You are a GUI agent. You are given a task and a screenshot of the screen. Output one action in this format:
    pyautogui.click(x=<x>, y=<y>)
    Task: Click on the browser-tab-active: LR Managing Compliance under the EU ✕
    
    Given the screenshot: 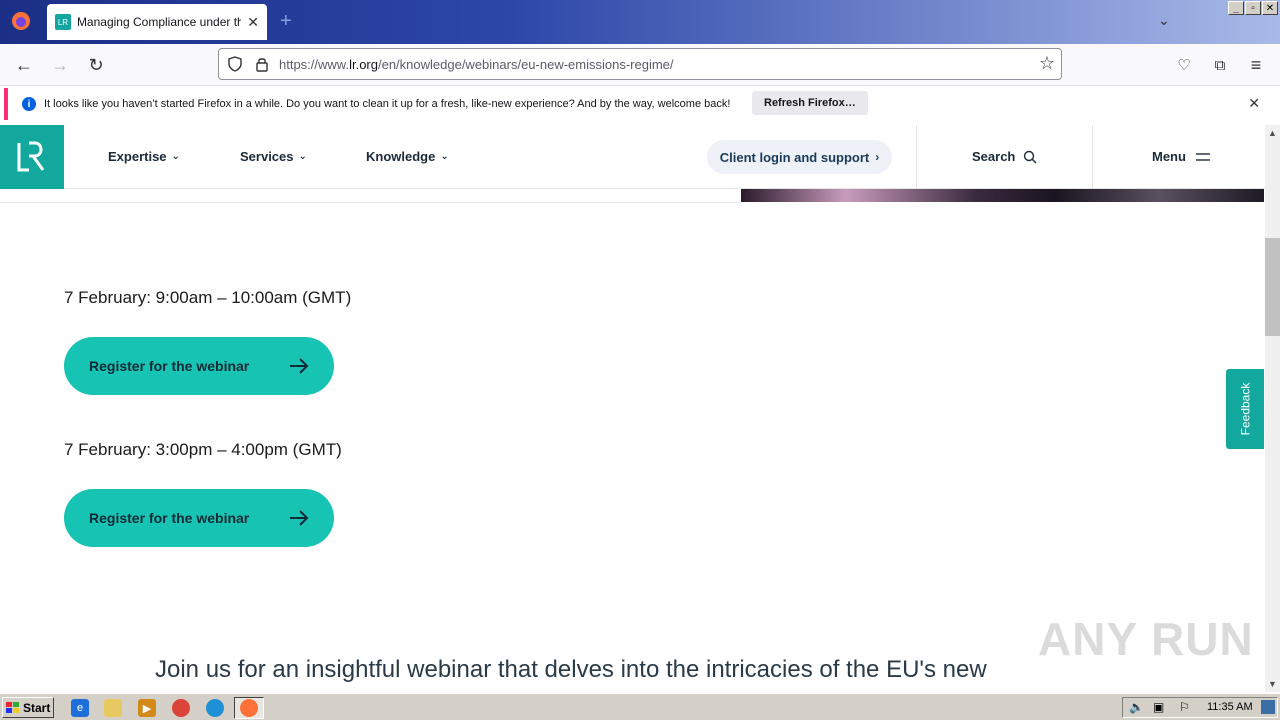 What is the action you would take?
    pyautogui.click(x=157, y=22)
    